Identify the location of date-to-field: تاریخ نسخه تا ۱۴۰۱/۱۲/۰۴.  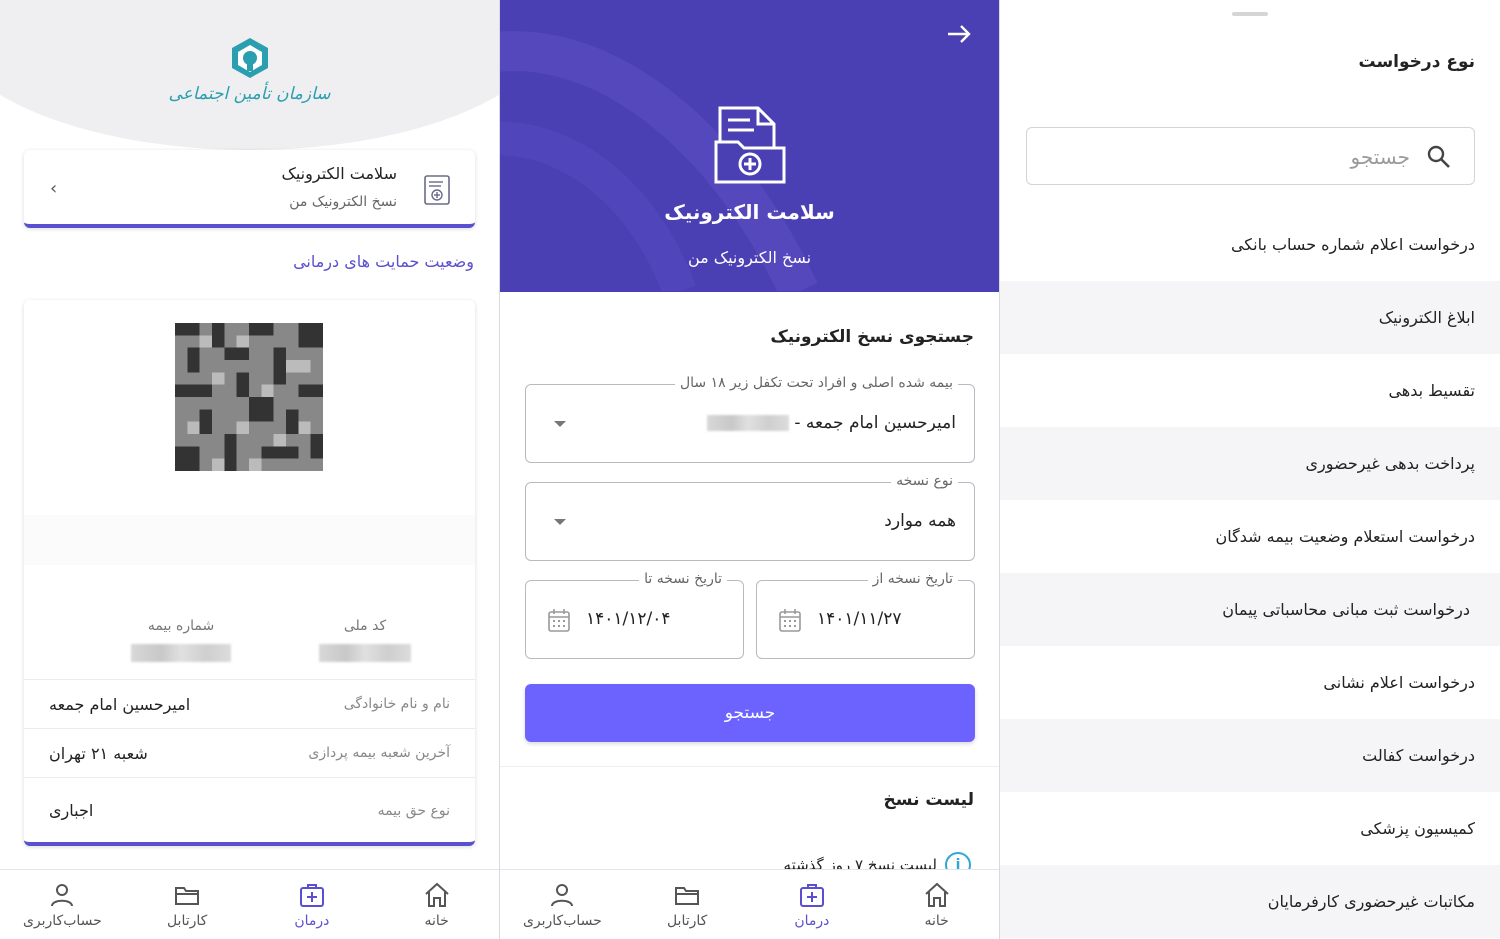
(634, 615).